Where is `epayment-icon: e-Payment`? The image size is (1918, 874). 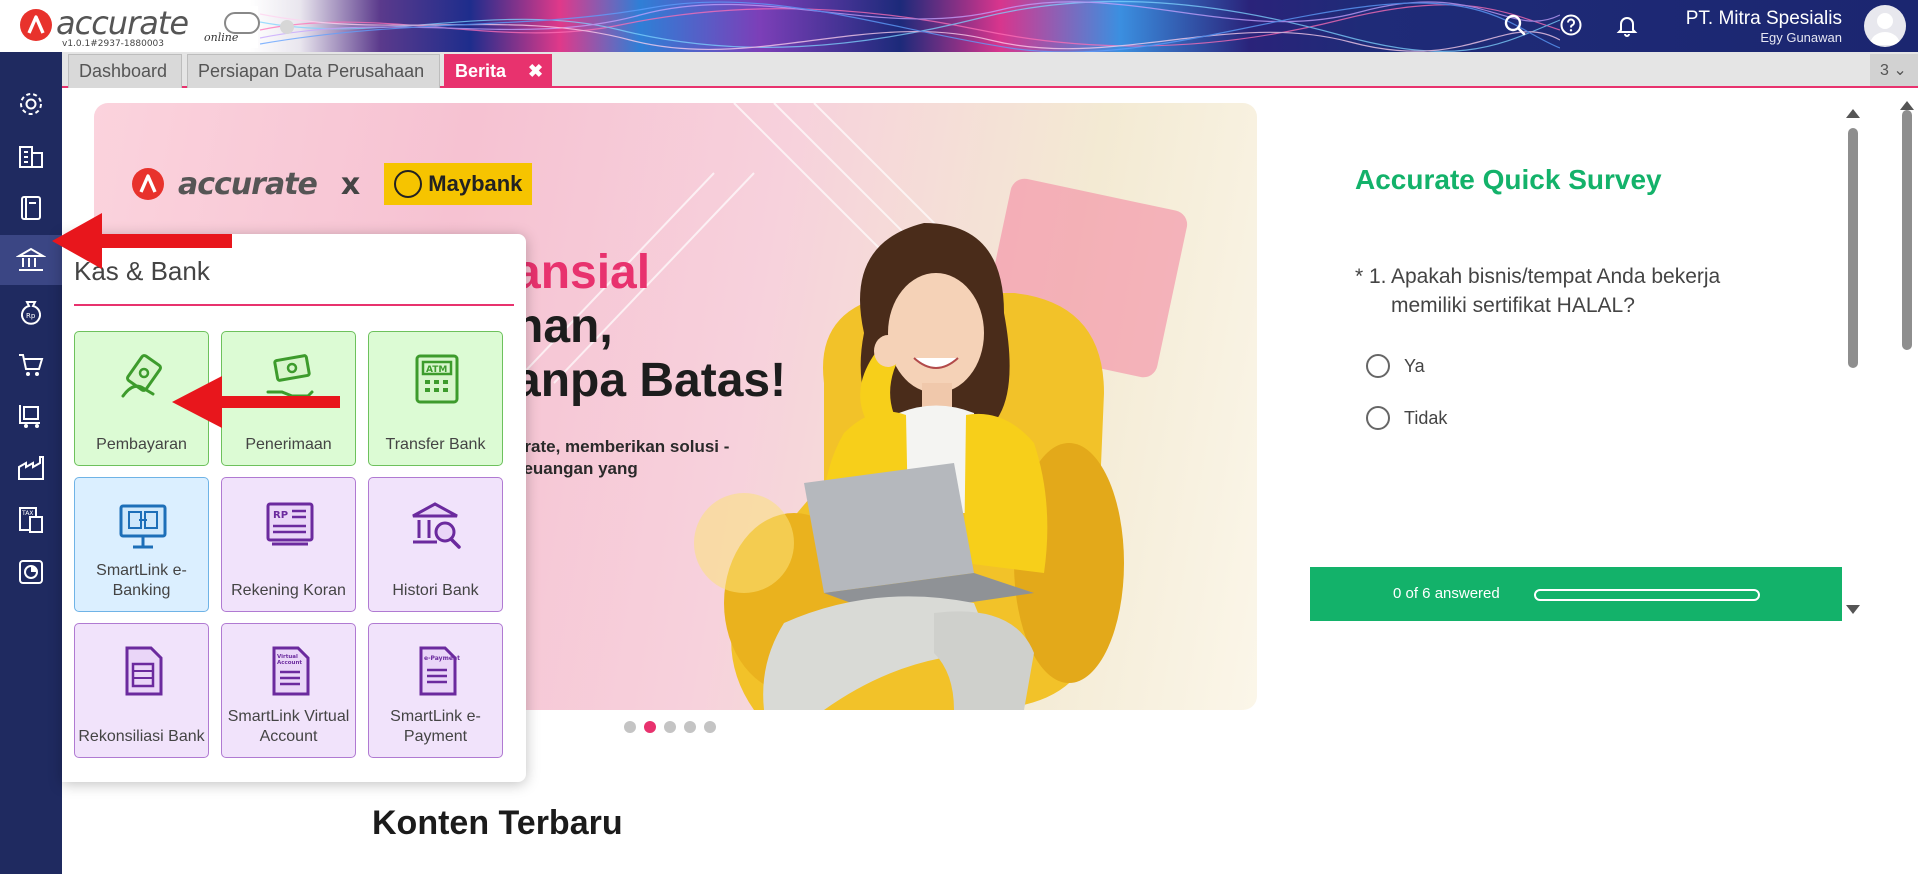 epayment-icon: e-Payment is located at coordinates (439, 671).